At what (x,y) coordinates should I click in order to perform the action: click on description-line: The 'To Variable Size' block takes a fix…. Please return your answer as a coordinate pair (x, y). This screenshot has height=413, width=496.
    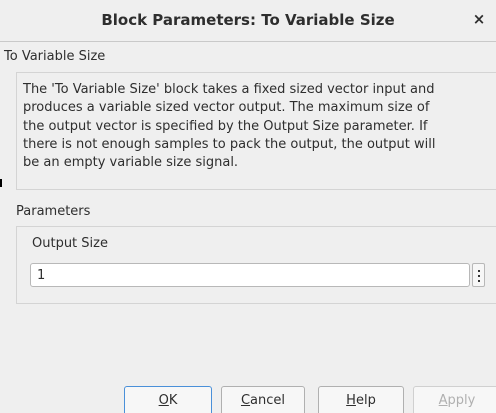
    Looking at the image, I should click on (229, 89).